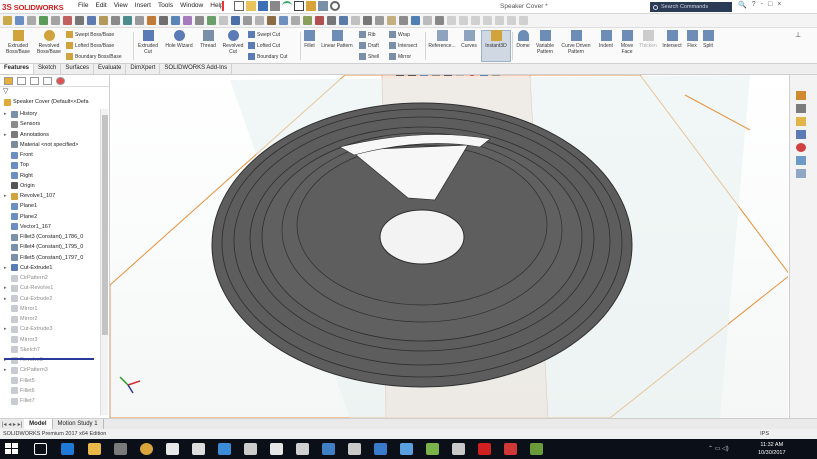 This screenshot has height=459, width=817. What do you see at coordinates (50, 145) in the screenshot?
I see `tree-item: Material <not specified>` at bounding box center [50, 145].